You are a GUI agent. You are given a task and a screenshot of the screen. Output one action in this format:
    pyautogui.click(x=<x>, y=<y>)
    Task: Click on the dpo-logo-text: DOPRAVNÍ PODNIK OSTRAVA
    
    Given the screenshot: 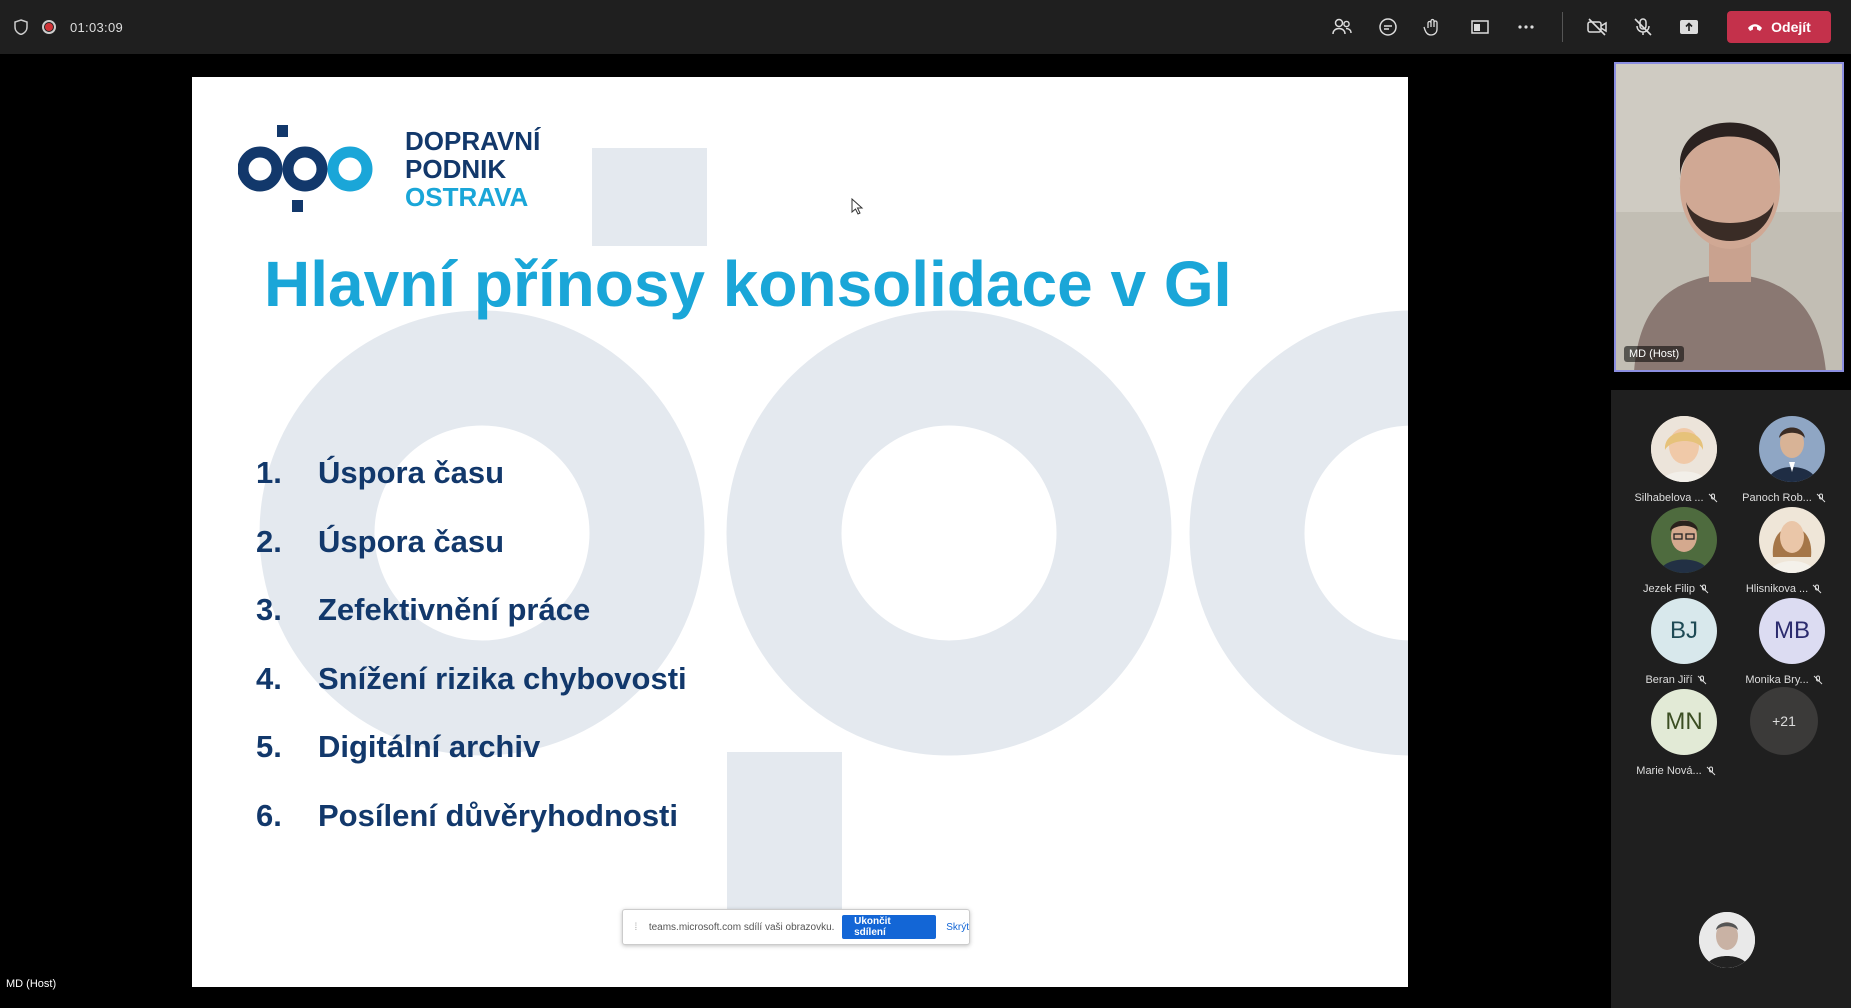 What is the action you would take?
    pyautogui.click(x=472, y=169)
    